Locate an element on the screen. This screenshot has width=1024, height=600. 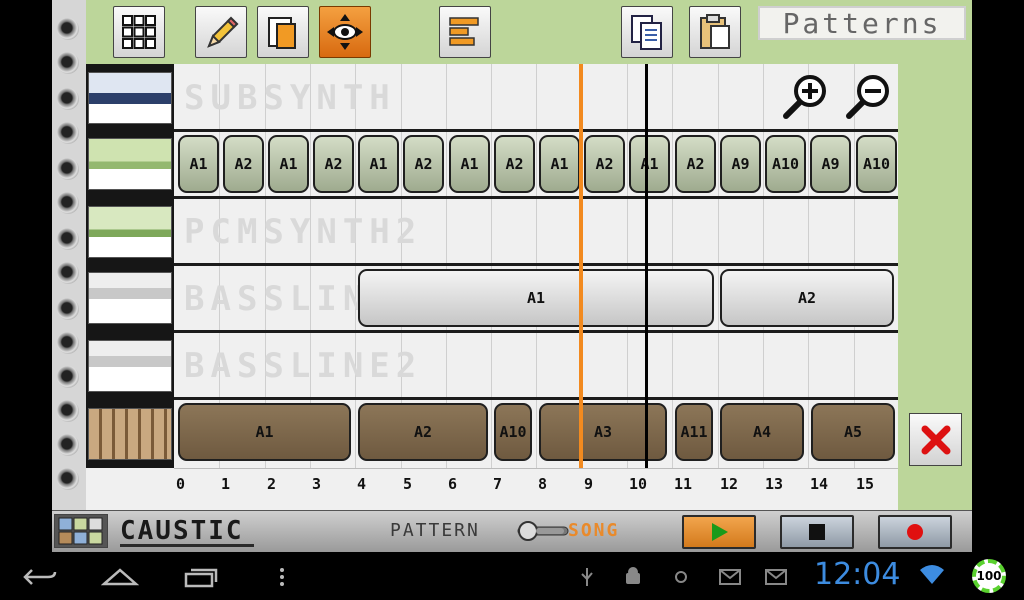
song-mode-label: SONG is located at coordinates (594, 530).